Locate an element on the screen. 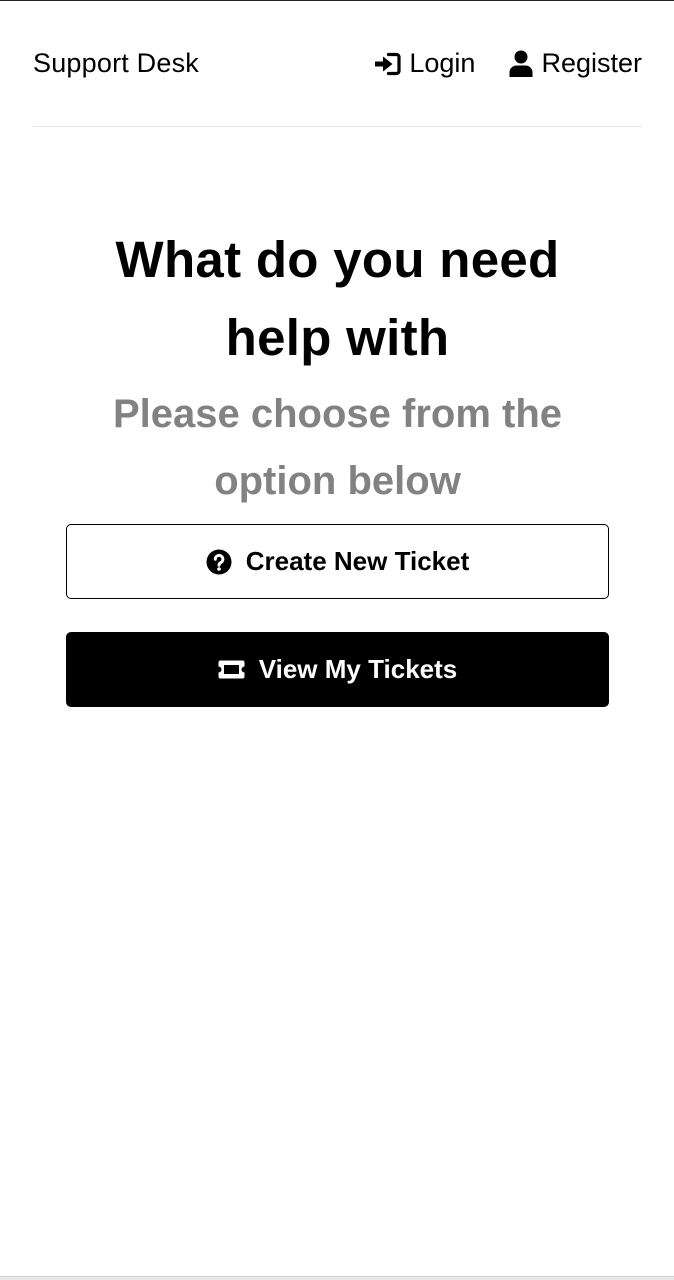 The width and height of the screenshot is (674, 1280). view-tickets-label: View My Tickets is located at coordinates (358, 669).